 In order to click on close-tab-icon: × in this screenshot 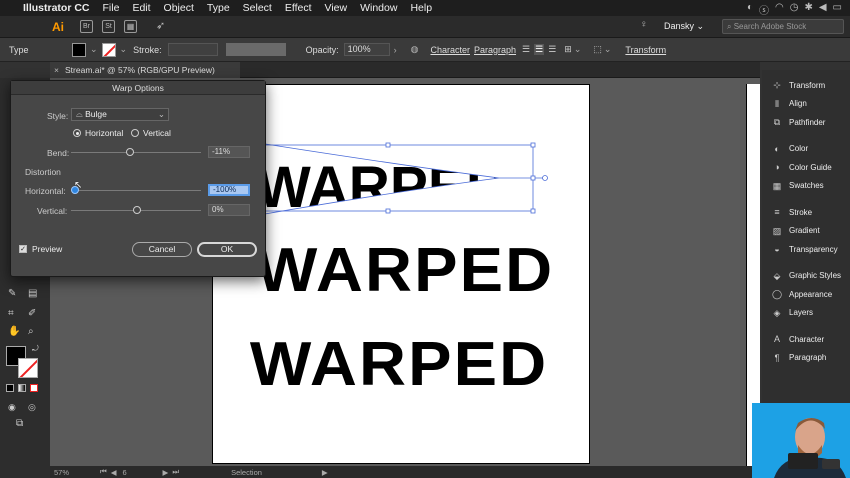, I will do `click(56, 70)`.